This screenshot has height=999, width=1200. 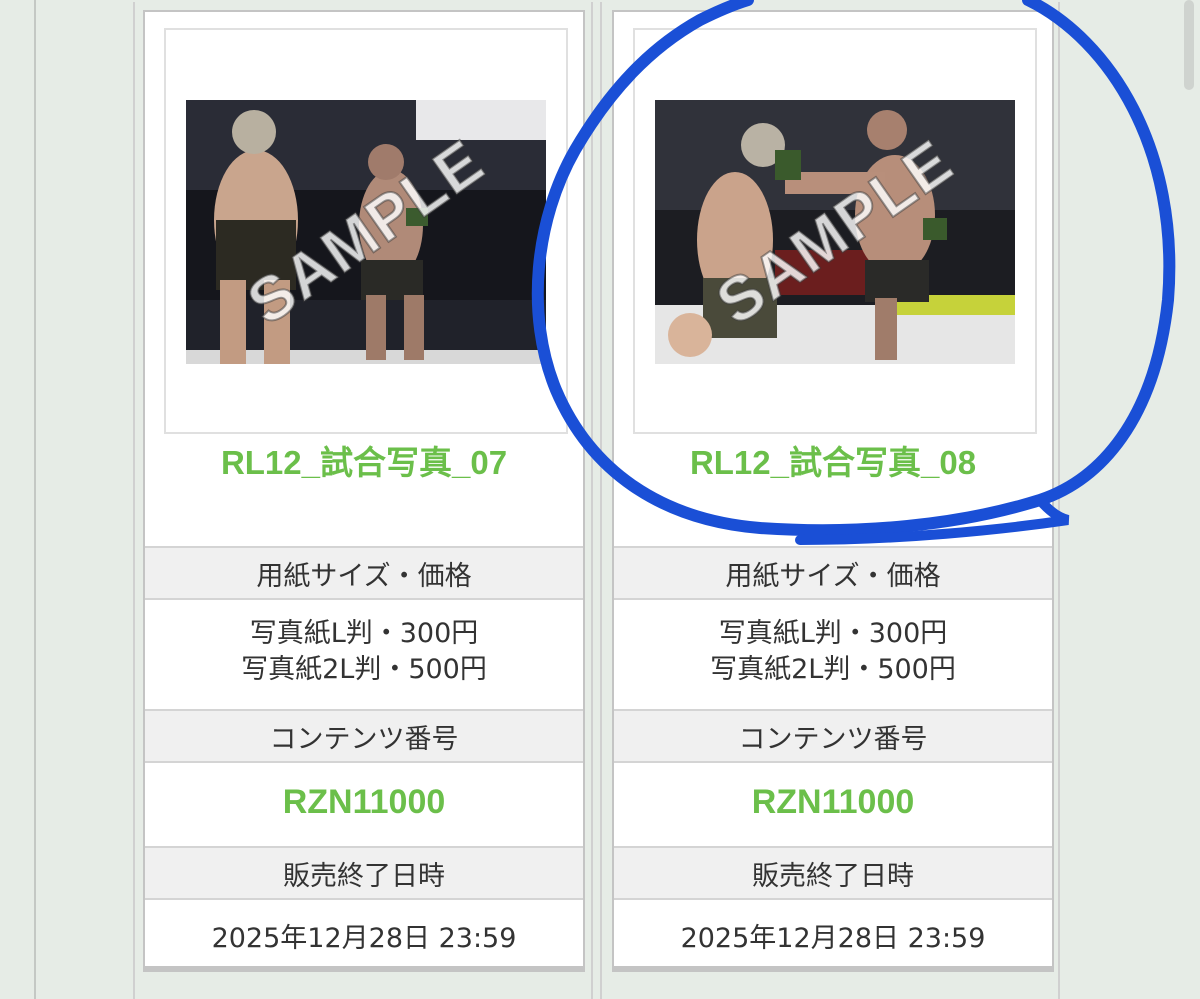 I want to click on scrollbar, so click(x=1189, y=45).